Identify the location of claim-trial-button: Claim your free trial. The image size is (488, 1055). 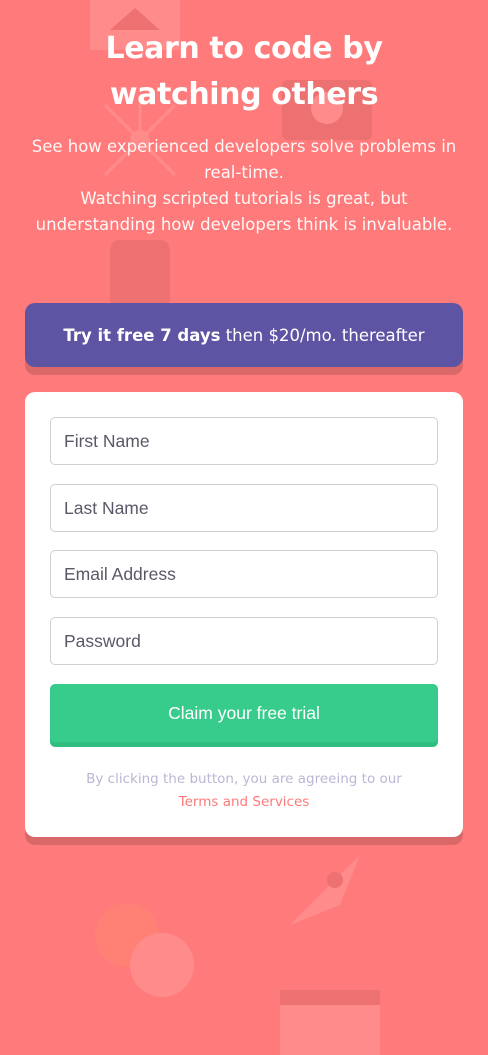
(244, 713).